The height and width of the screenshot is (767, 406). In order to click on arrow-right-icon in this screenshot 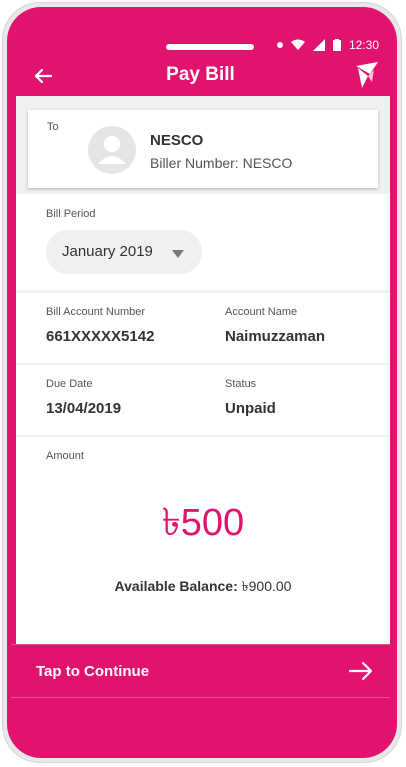, I will do `click(360, 671)`.